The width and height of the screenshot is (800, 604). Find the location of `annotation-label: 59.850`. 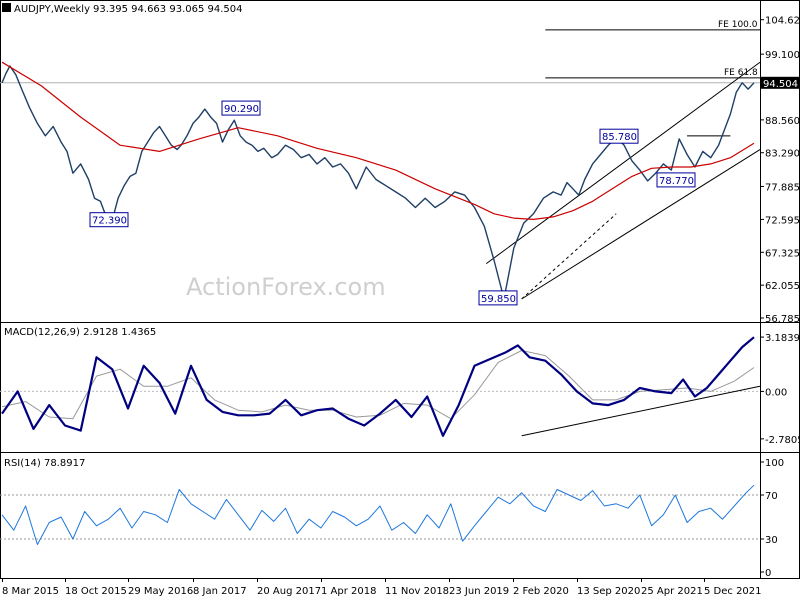

annotation-label: 59.850 is located at coordinates (498, 299).